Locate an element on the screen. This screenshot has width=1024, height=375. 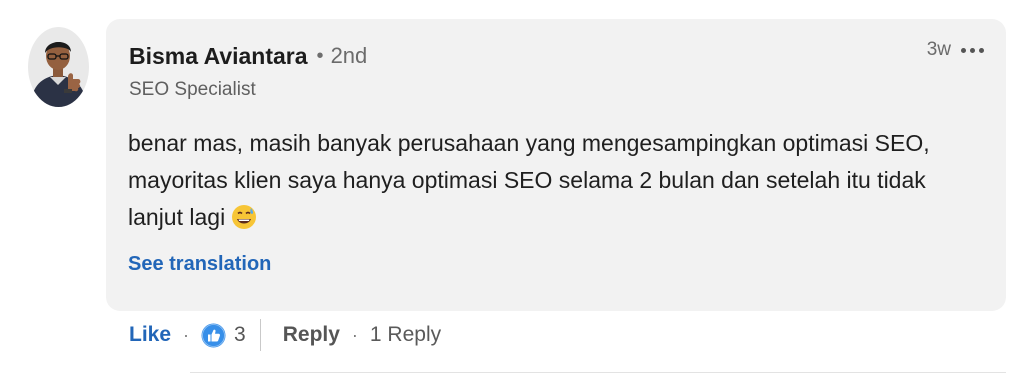
avatar is located at coordinates (58, 67).